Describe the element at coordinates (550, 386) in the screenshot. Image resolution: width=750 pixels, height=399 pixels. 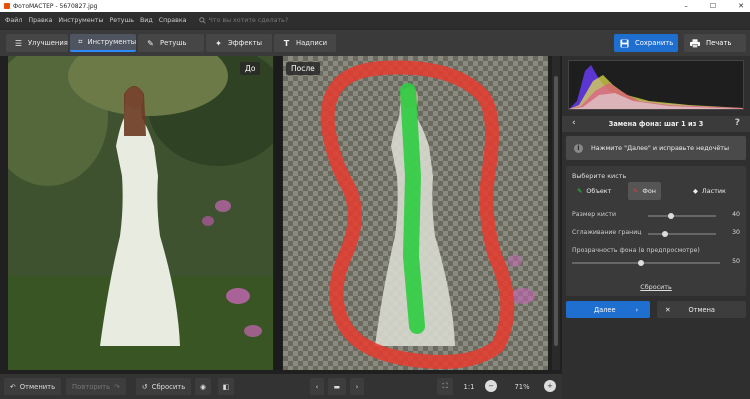
I see `zoom-in-button: +` at that location.